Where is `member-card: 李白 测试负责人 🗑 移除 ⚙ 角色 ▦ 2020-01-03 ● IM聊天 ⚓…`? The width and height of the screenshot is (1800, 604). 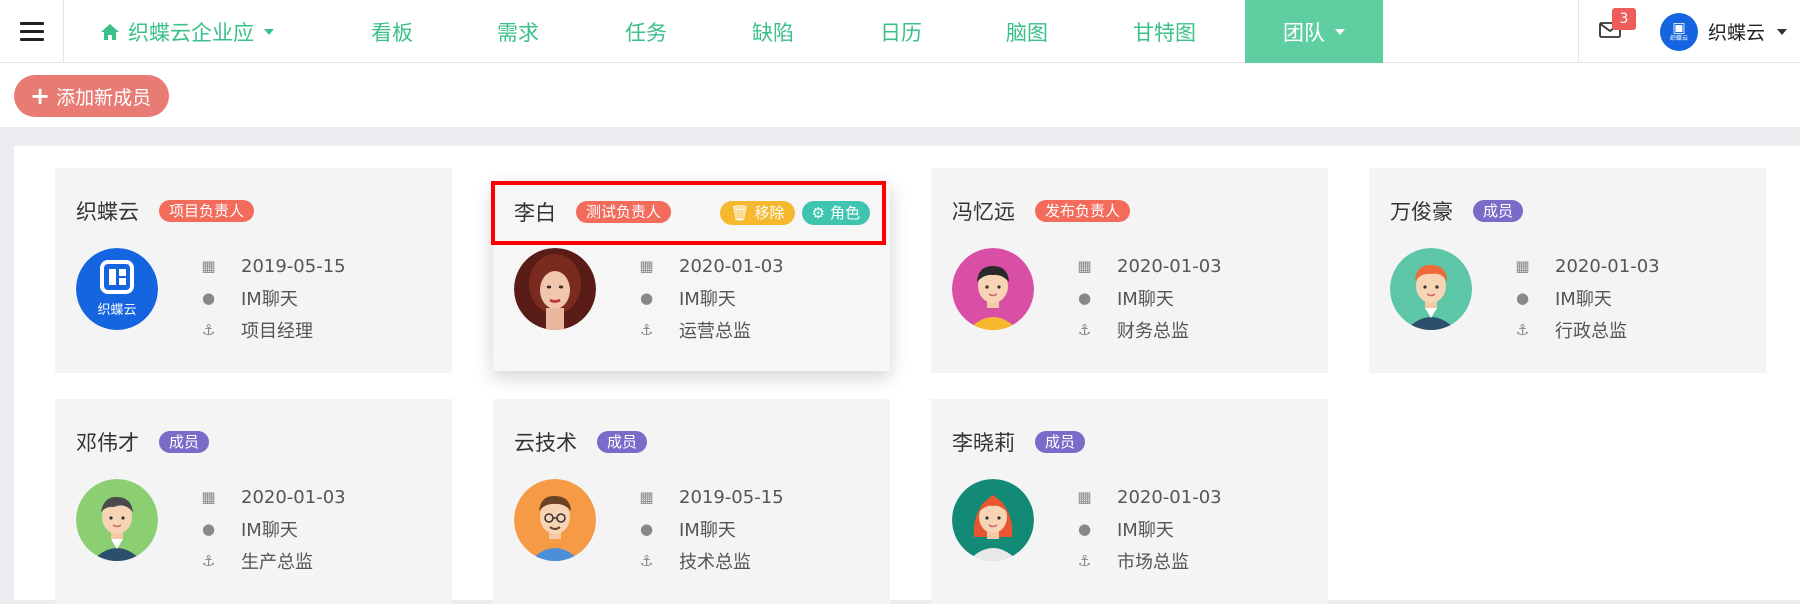 member-card: 李白 测试负责人 🗑 移除 ⚙ 角色 ▦ 2020-01-03 ● IM聊天 ⚓… is located at coordinates (691, 276).